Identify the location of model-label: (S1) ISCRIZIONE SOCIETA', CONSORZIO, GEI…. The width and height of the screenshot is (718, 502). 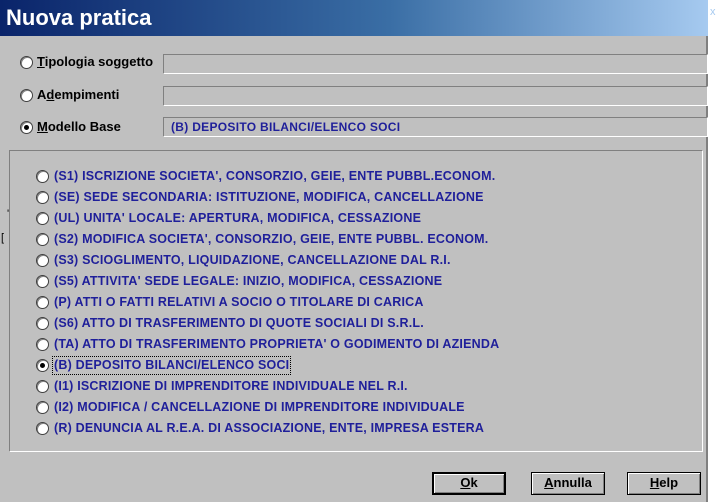
(275, 176).